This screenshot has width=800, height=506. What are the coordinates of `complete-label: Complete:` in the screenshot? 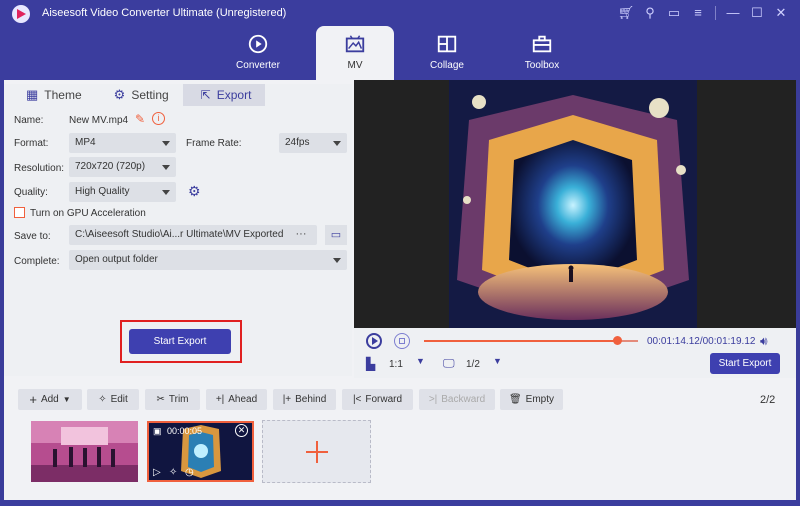 It's located at (37, 261).